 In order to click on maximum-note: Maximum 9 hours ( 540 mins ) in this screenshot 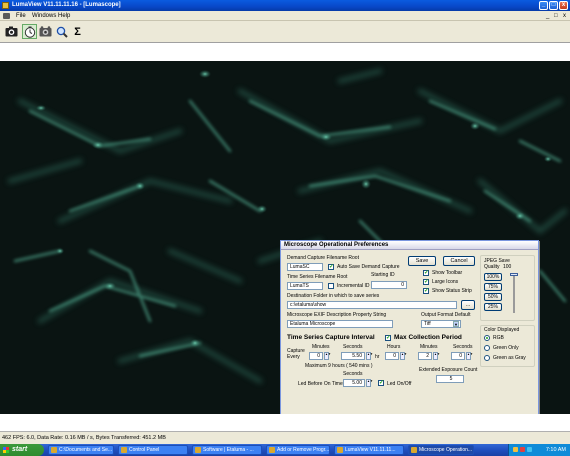, I will do `click(339, 366)`.